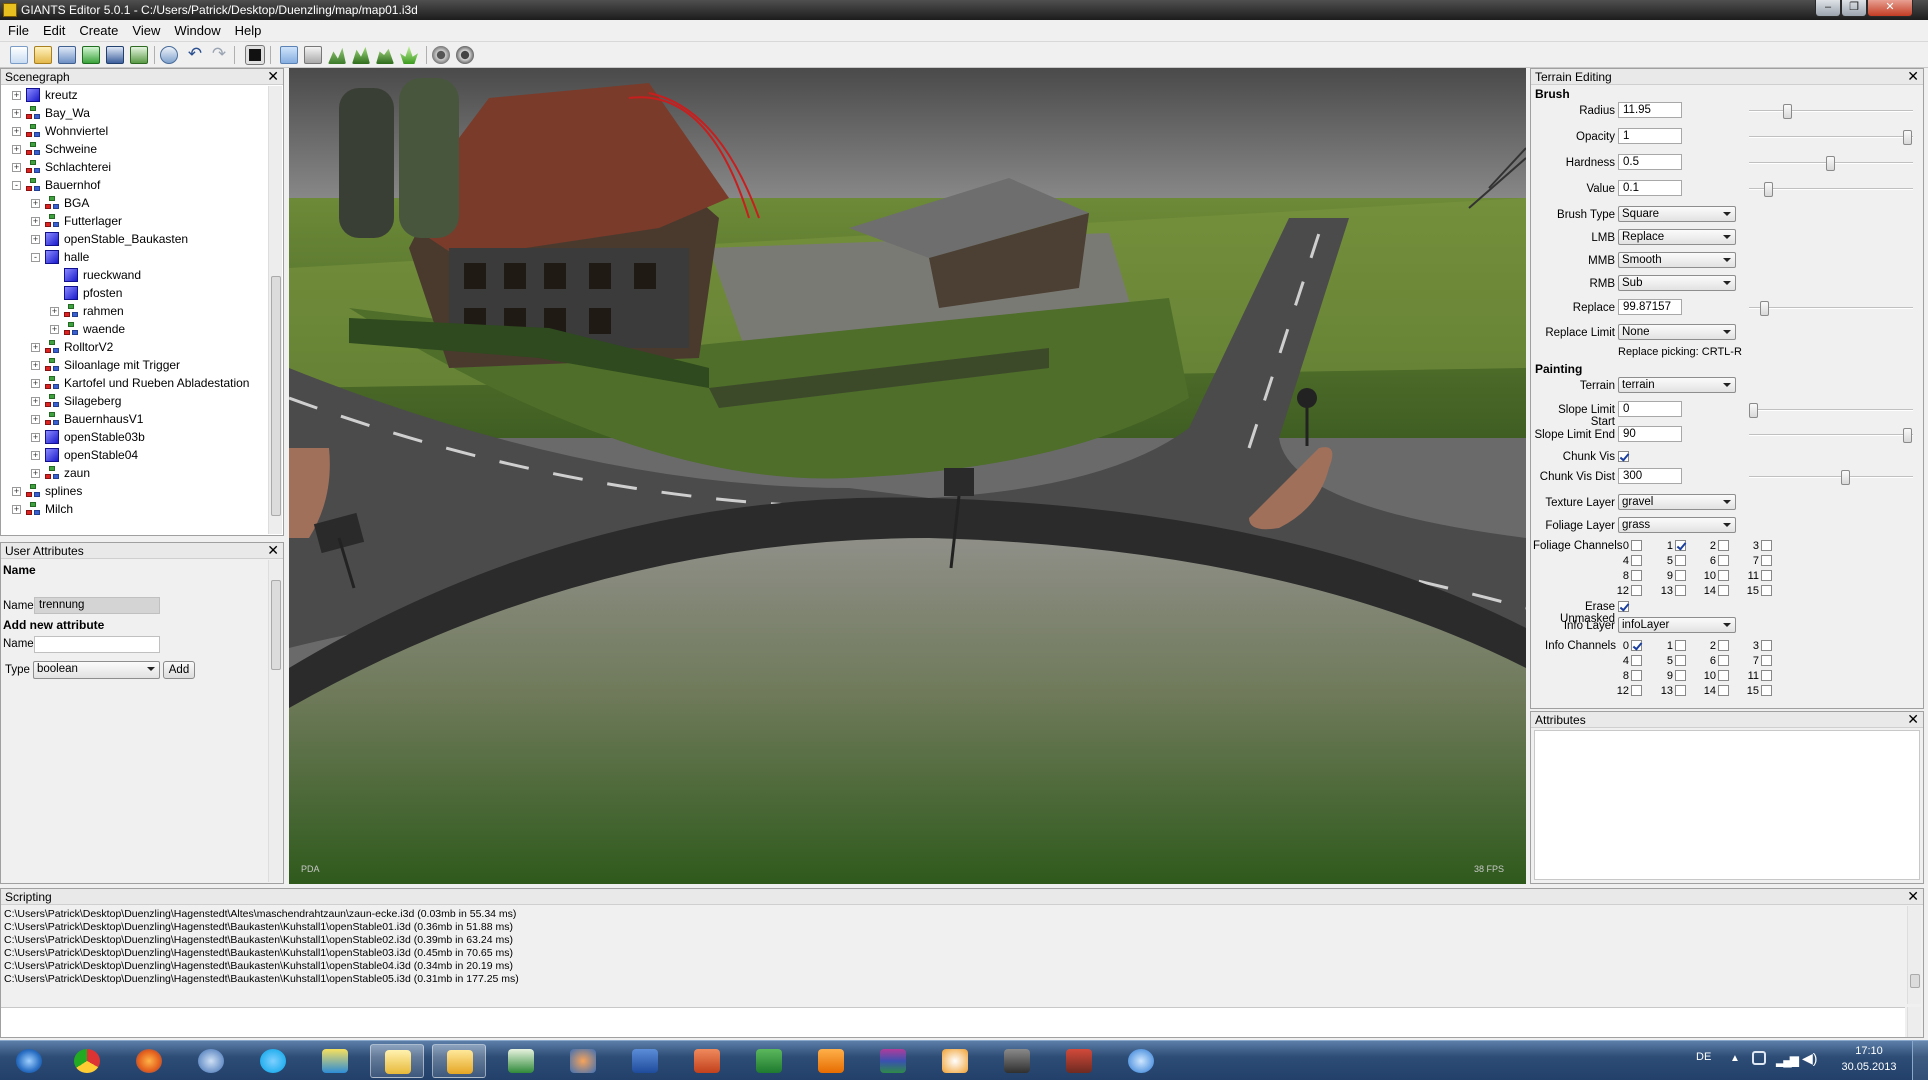  Describe the element at coordinates (1650, 136) in the screenshot. I see `opacity-field: 1` at that location.